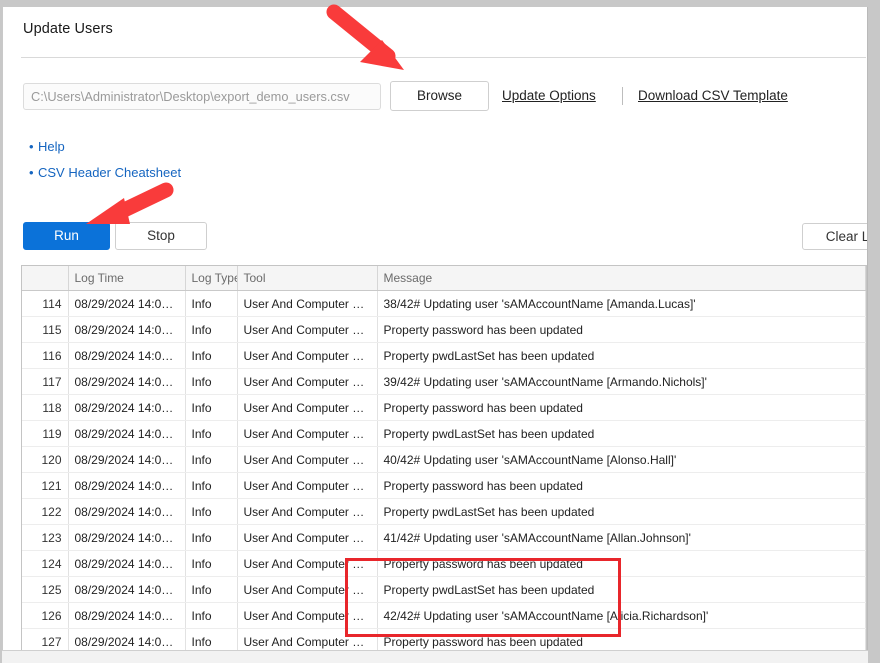  Describe the element at coordinates (621, 278) in the screenshot. I see `column-header-message: Message` at that location.